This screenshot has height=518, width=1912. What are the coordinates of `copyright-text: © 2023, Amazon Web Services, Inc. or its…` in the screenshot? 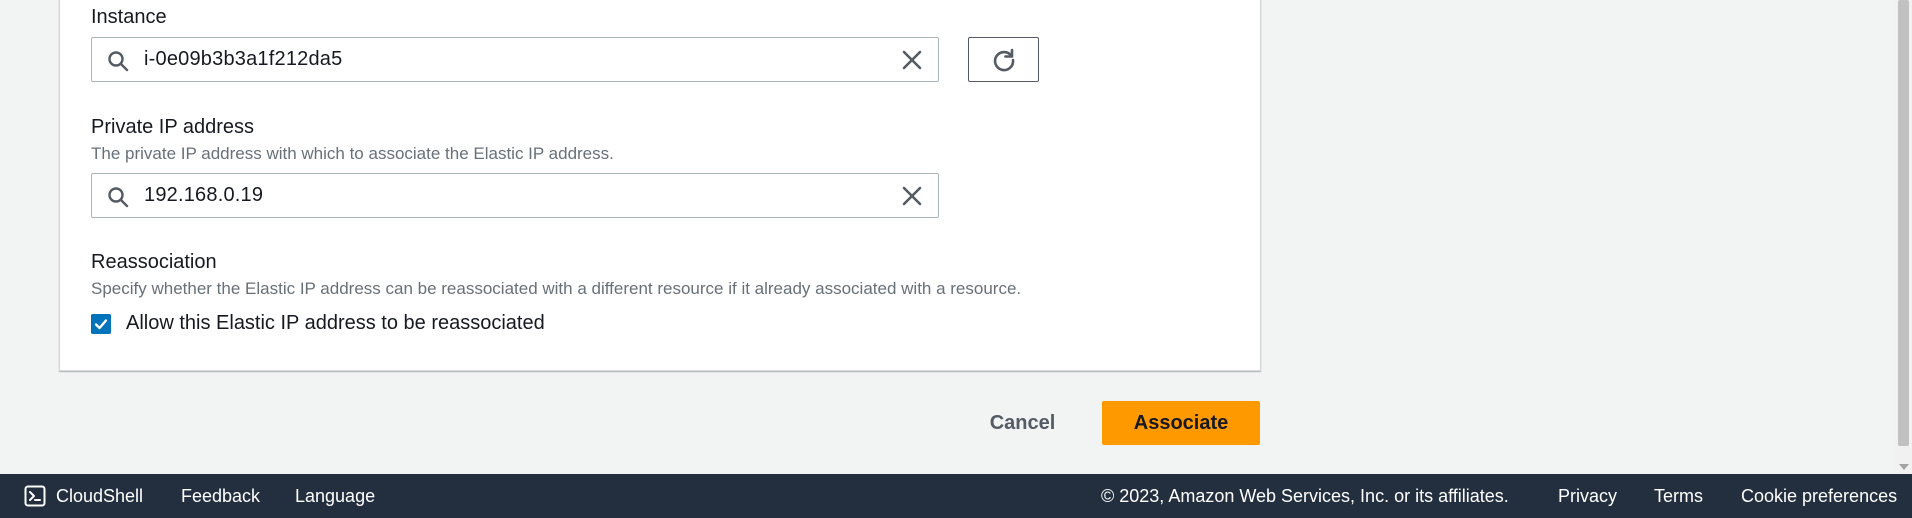 It's located at (1305, 496).